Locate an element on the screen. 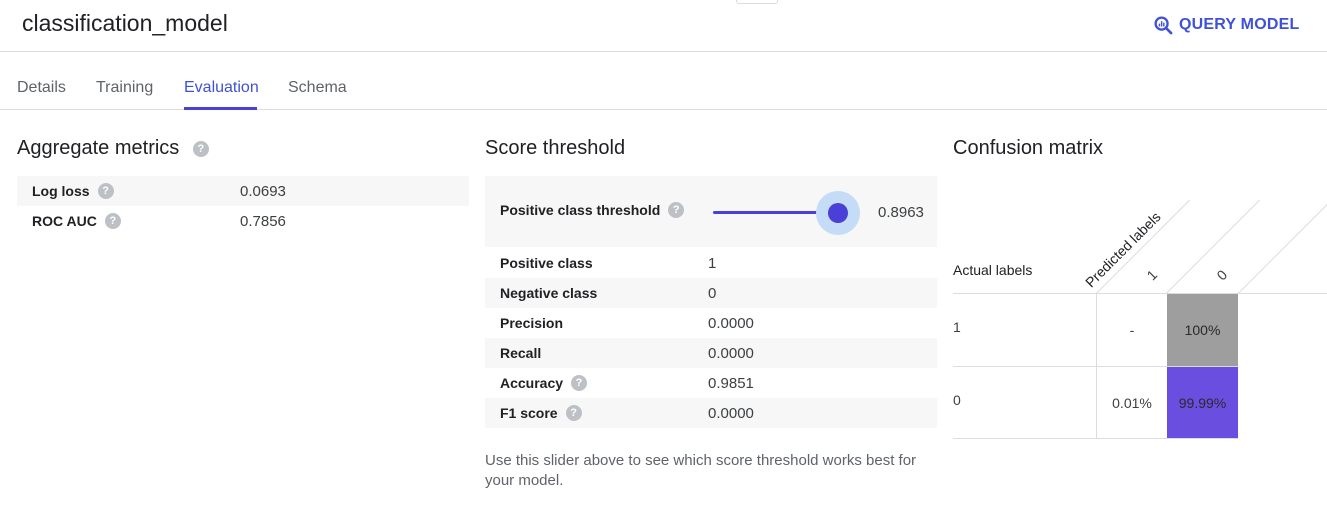  metric-row-roc-auc: ROC AUC ? 0.7856 is located at coordinates (243, 221).